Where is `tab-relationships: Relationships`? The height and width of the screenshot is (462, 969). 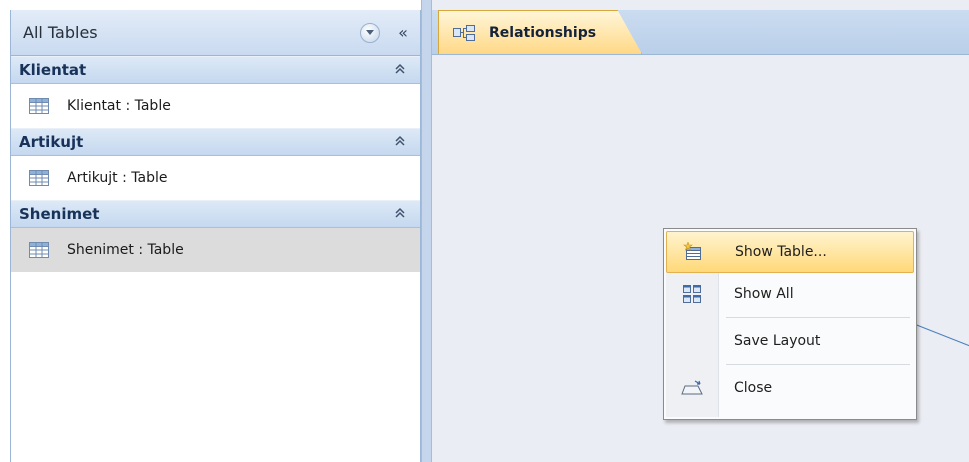
tab-relationships: Relationships is located at coordinates (540, 32).